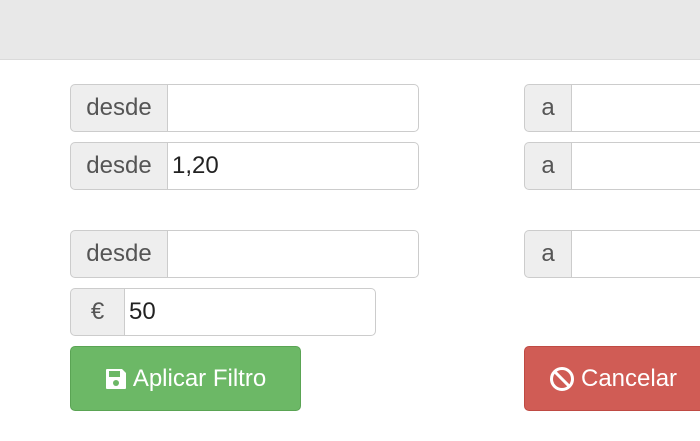  Describe the element at coordinates (118, 166) in the screenshot. I see `range-2-from-label: desde` at that location.